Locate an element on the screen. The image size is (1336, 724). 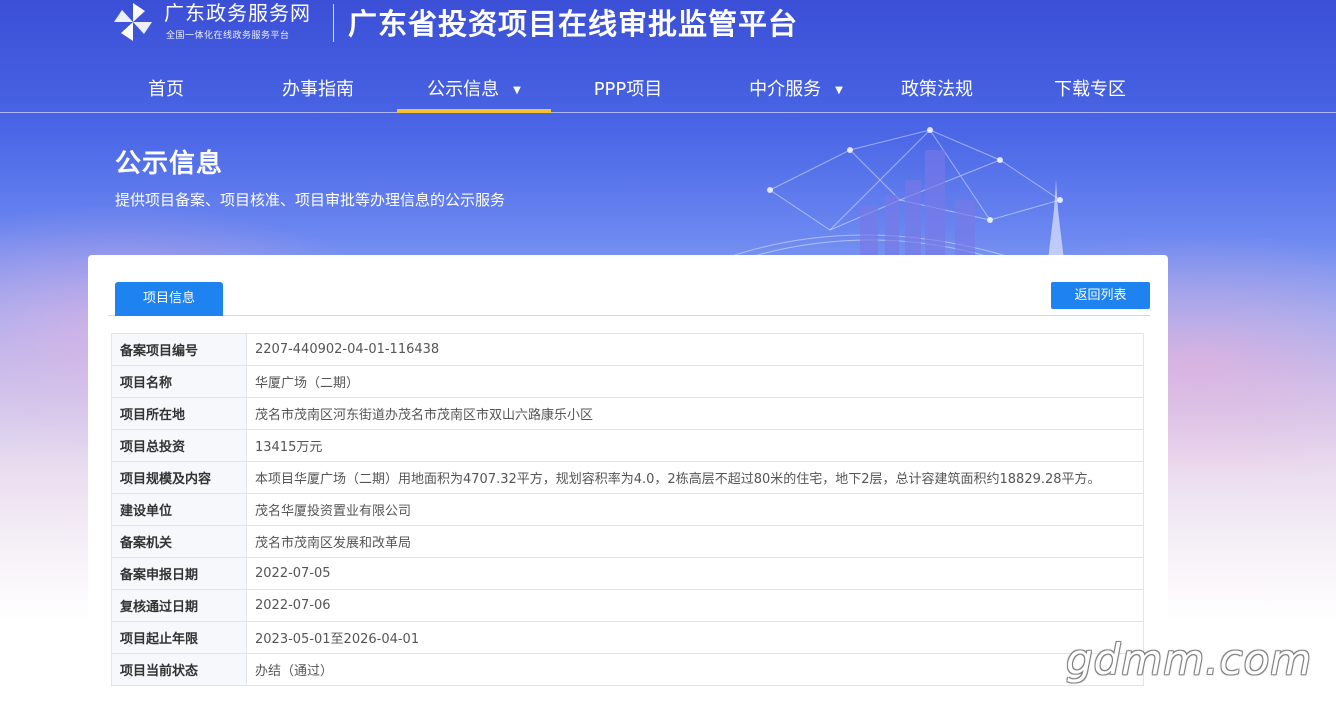
table-row: 建设单位 茂名华厦投资置业有限公司 is located at coordinates (627, 509).